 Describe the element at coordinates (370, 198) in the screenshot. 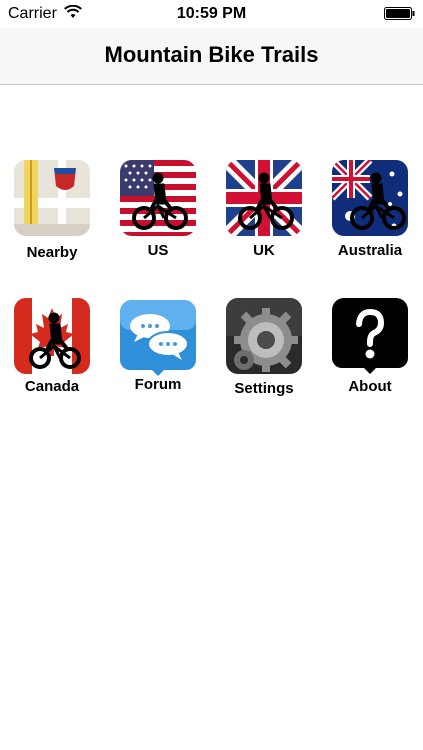

I see `australia-flag-rider-icon` at that location.